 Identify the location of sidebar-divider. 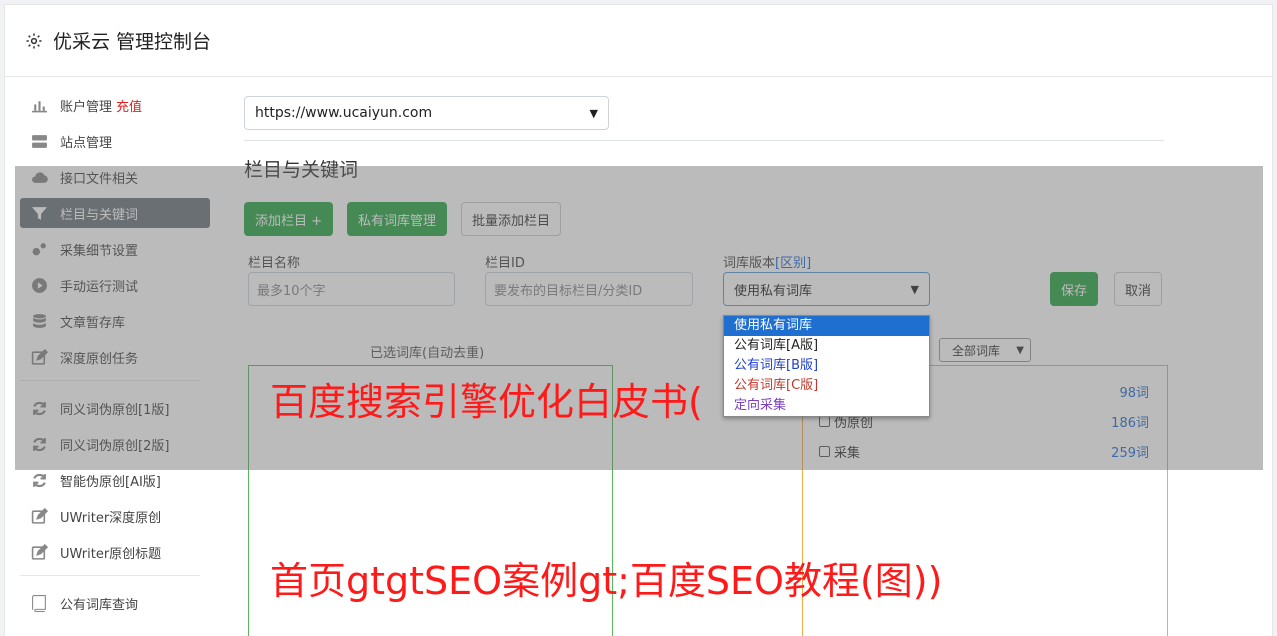
(110, 575).